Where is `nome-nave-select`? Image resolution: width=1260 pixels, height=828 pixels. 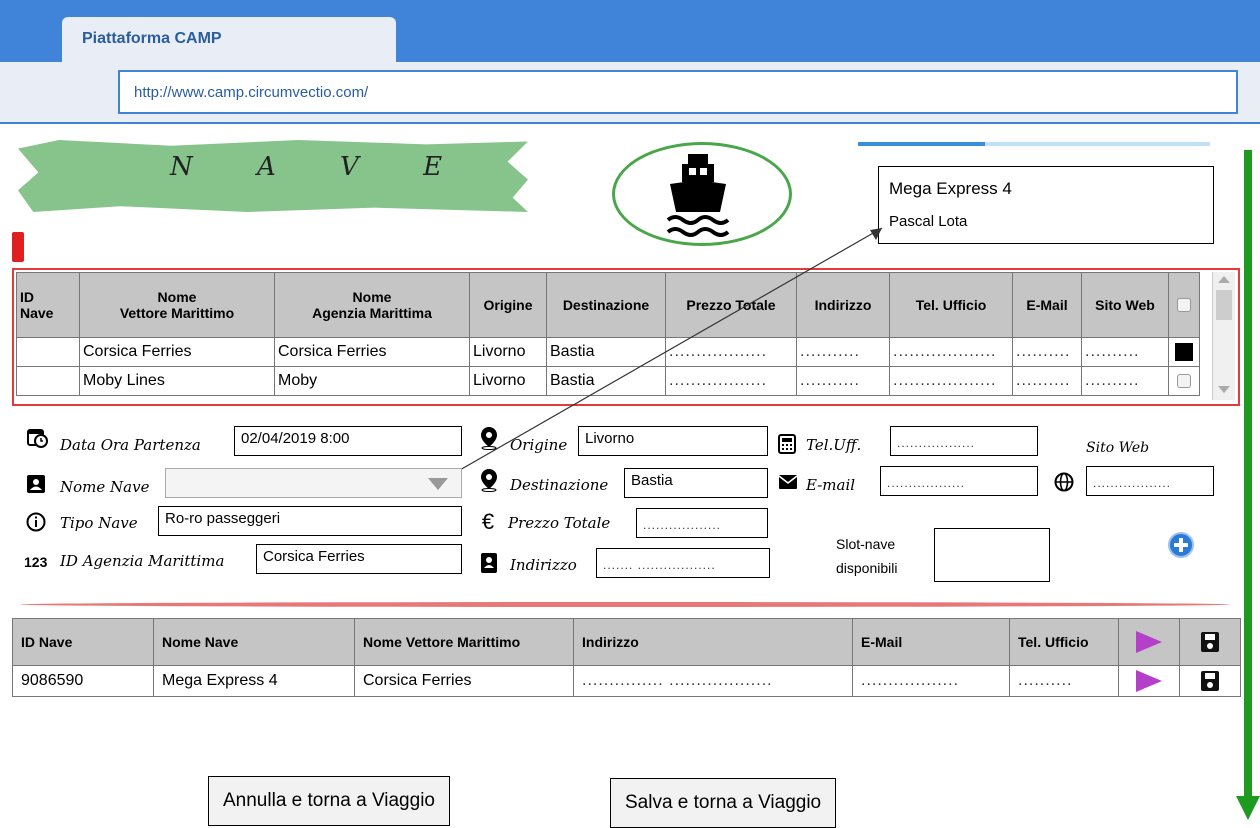
nome-nave-select is located at coordinates (313, 483).